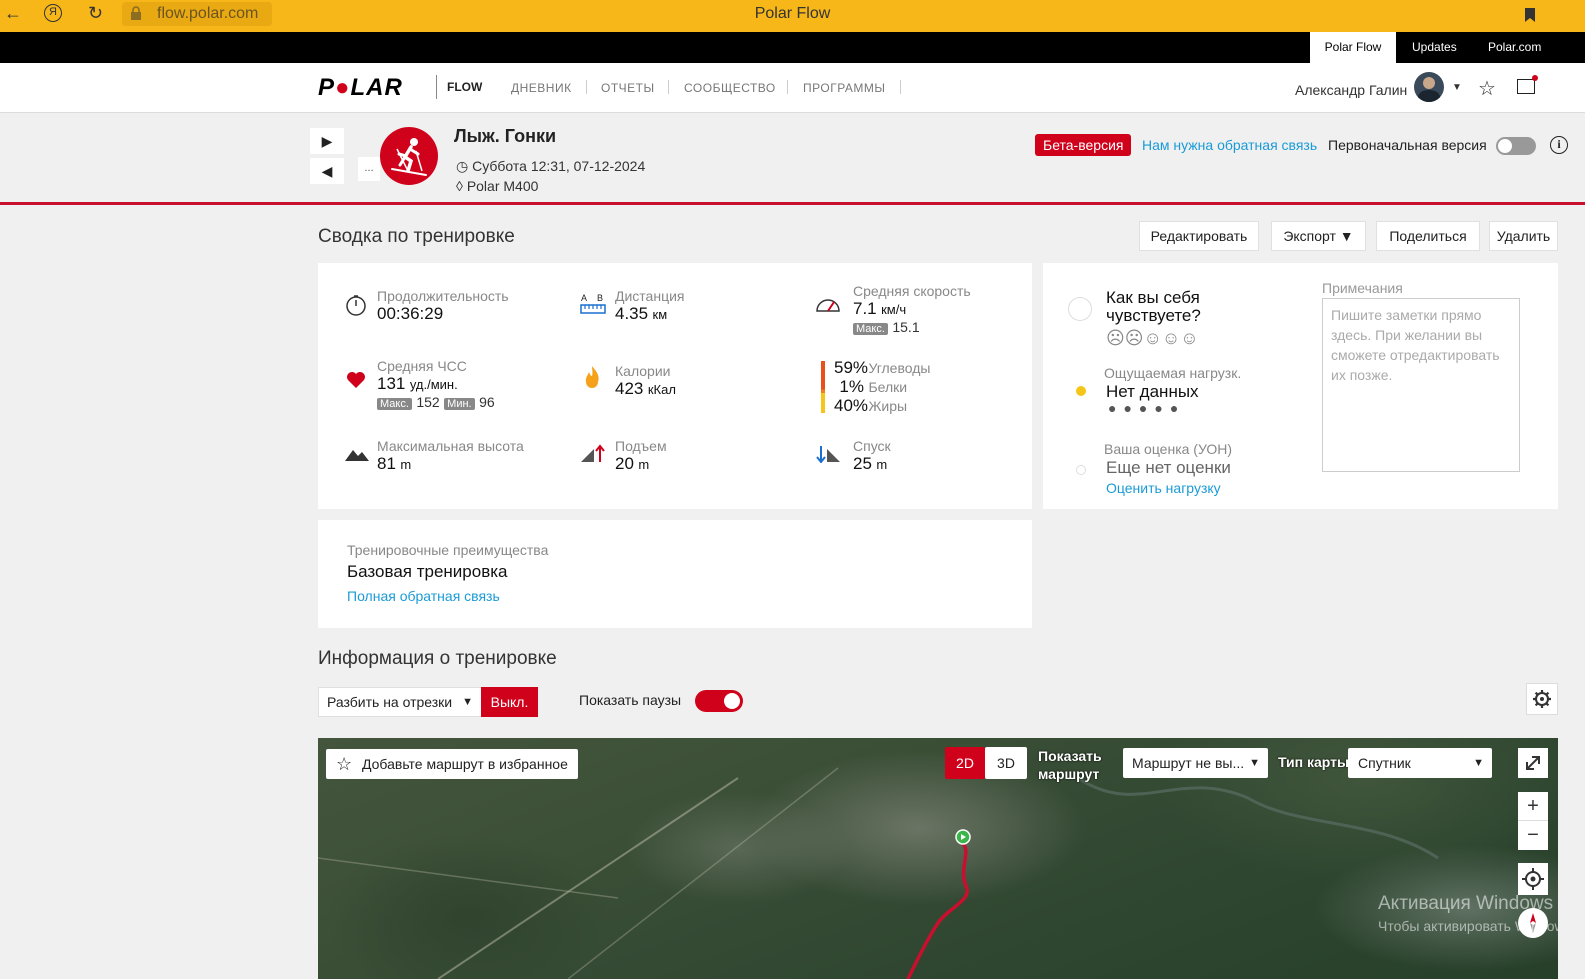  I want to click on next-session-button: ▶, so click(327, 141).